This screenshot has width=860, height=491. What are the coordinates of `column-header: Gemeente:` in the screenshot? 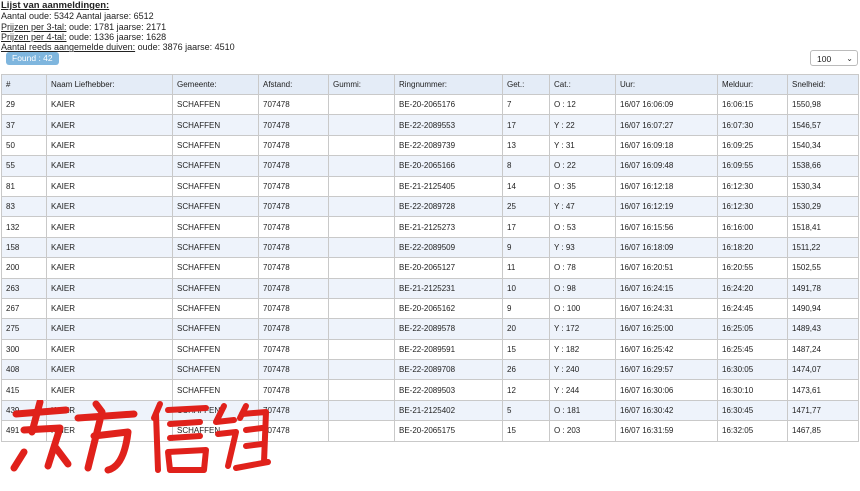 It's located at (215, 84).